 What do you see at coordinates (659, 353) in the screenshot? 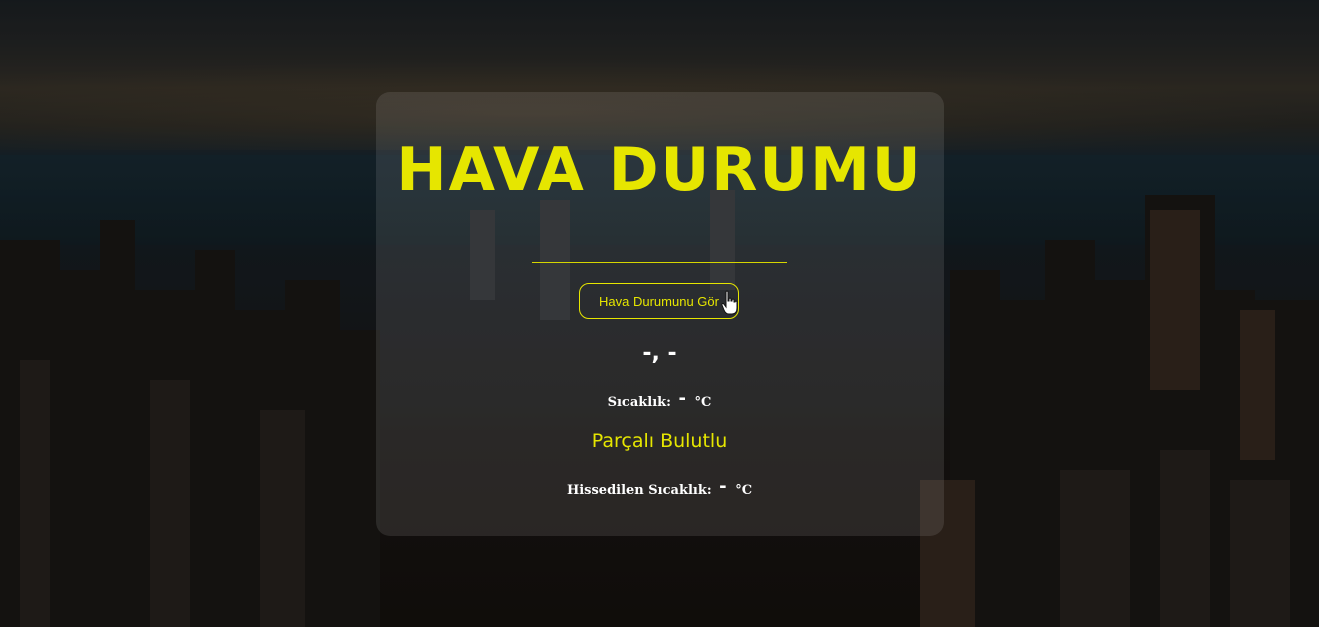
I see `city-country-label: -, -` at bounding box center [659, 353].